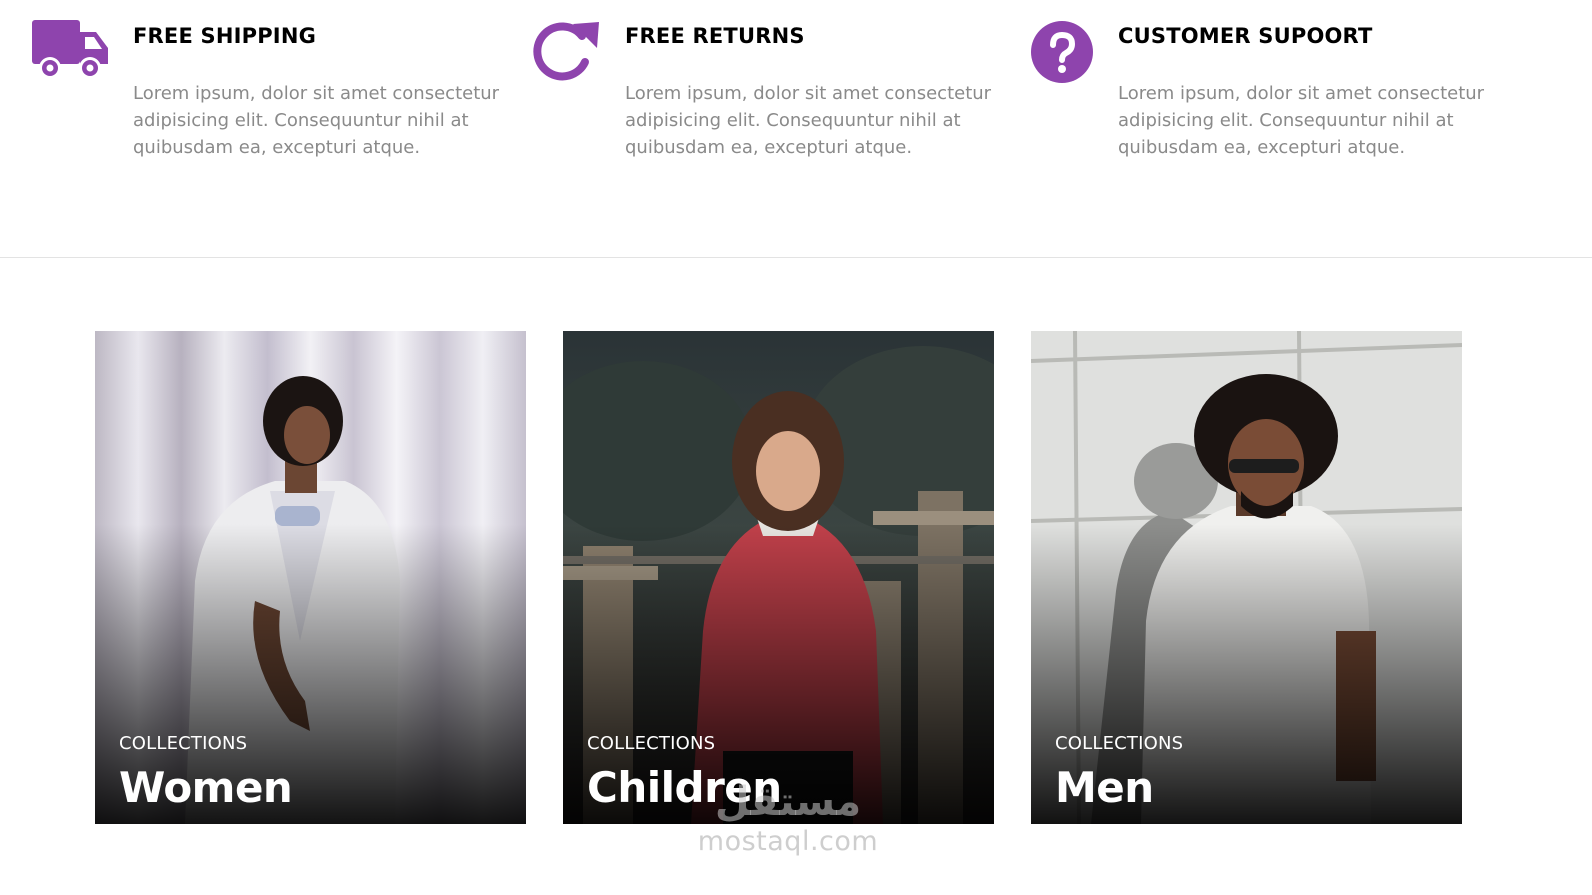 The width and height of the screenshot is (1592, 895). Describe the element at coordinates (310, 577) in the screenshot. I see `collection-card-women: COLLECTIONS Women` at that location.